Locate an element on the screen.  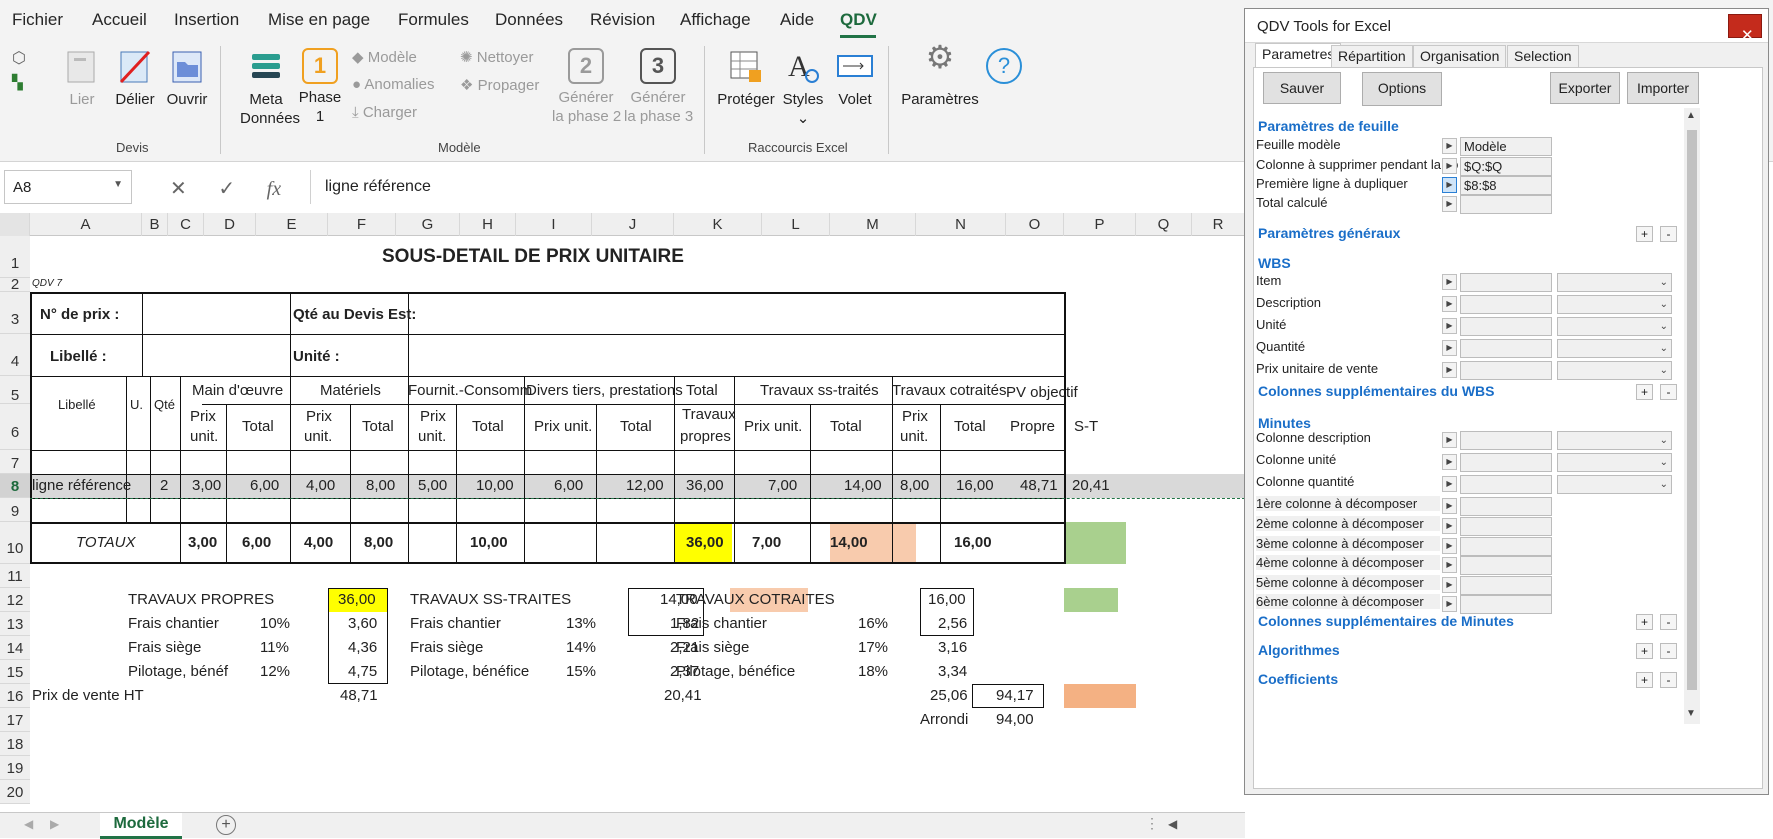
ref-line-cell: 12,00 is located at coordinates (645, 486).